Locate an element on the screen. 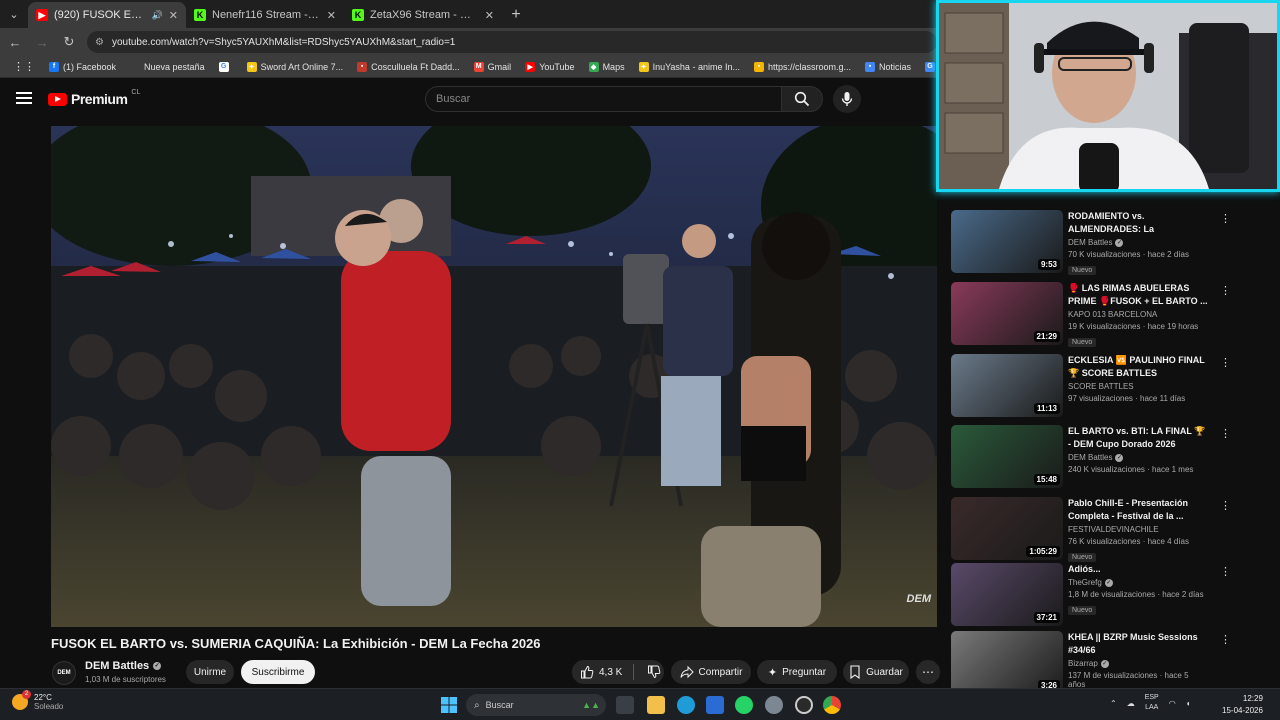  recommended-channel: SCORE BATTLES is located at coordinates (1138, 386).